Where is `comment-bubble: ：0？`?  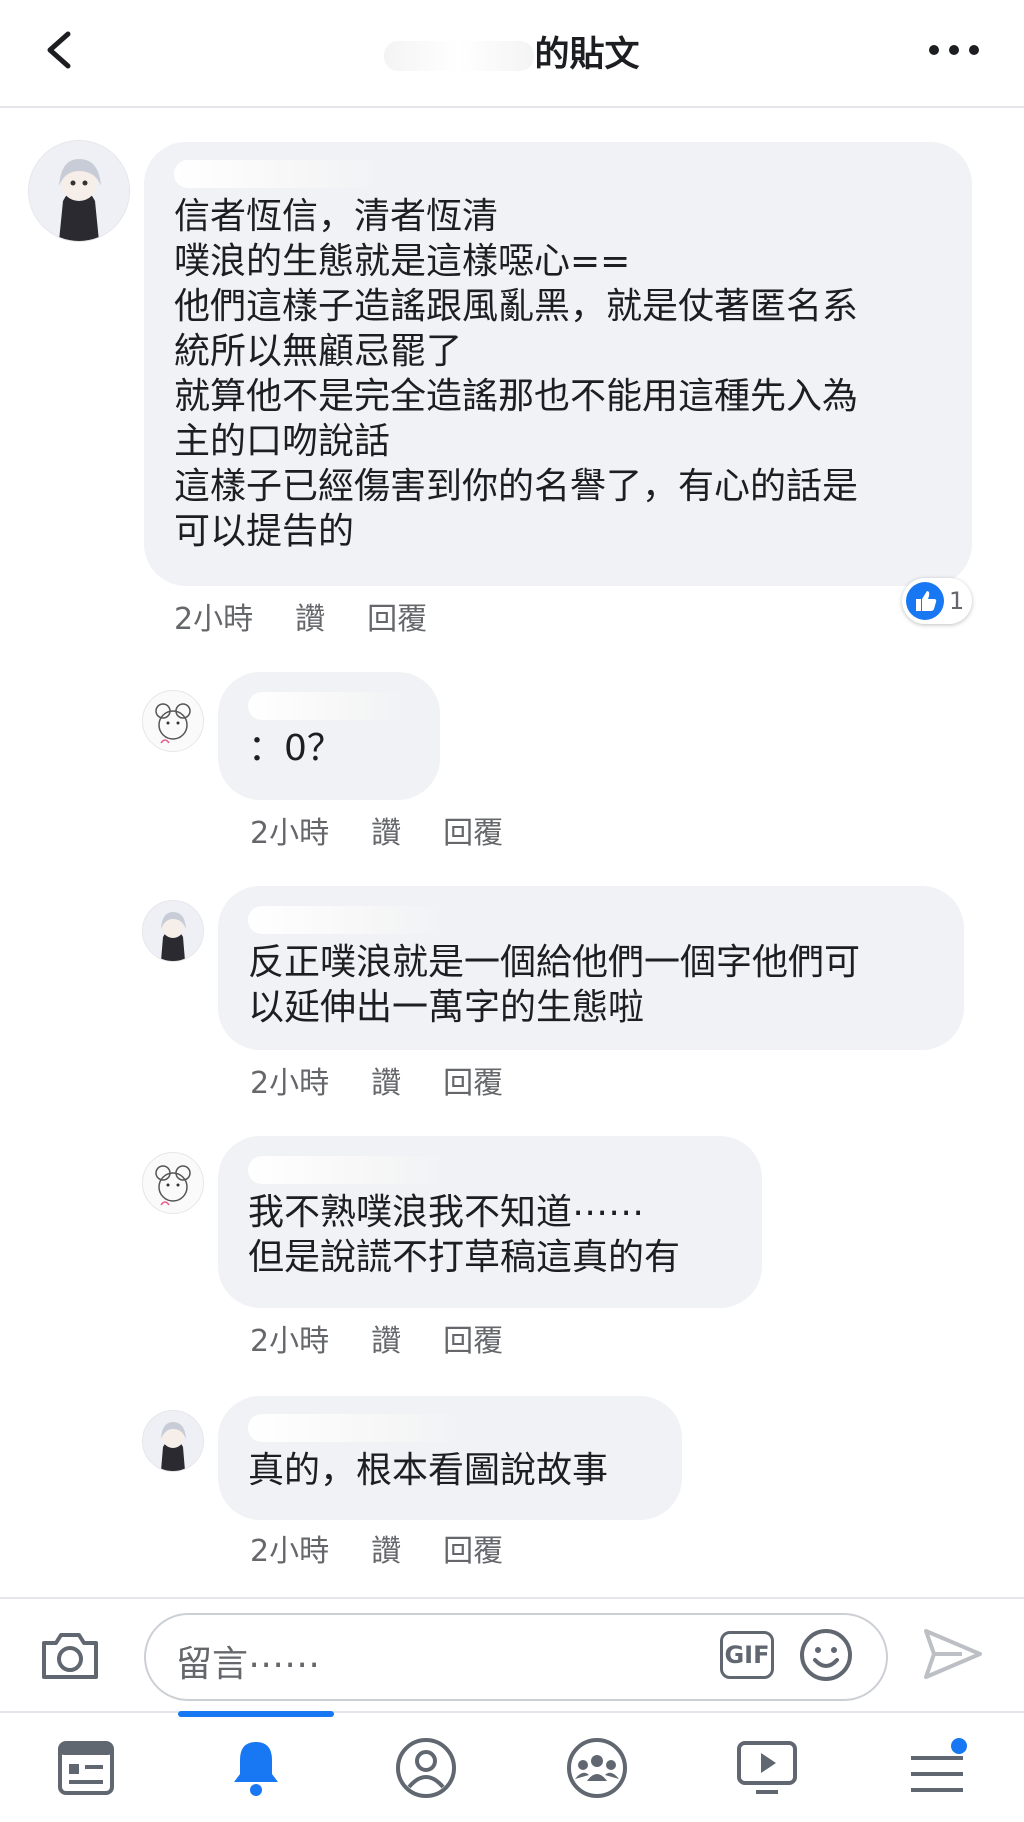 comment-bubble: ：0？ is located at coordinates (329, 736).